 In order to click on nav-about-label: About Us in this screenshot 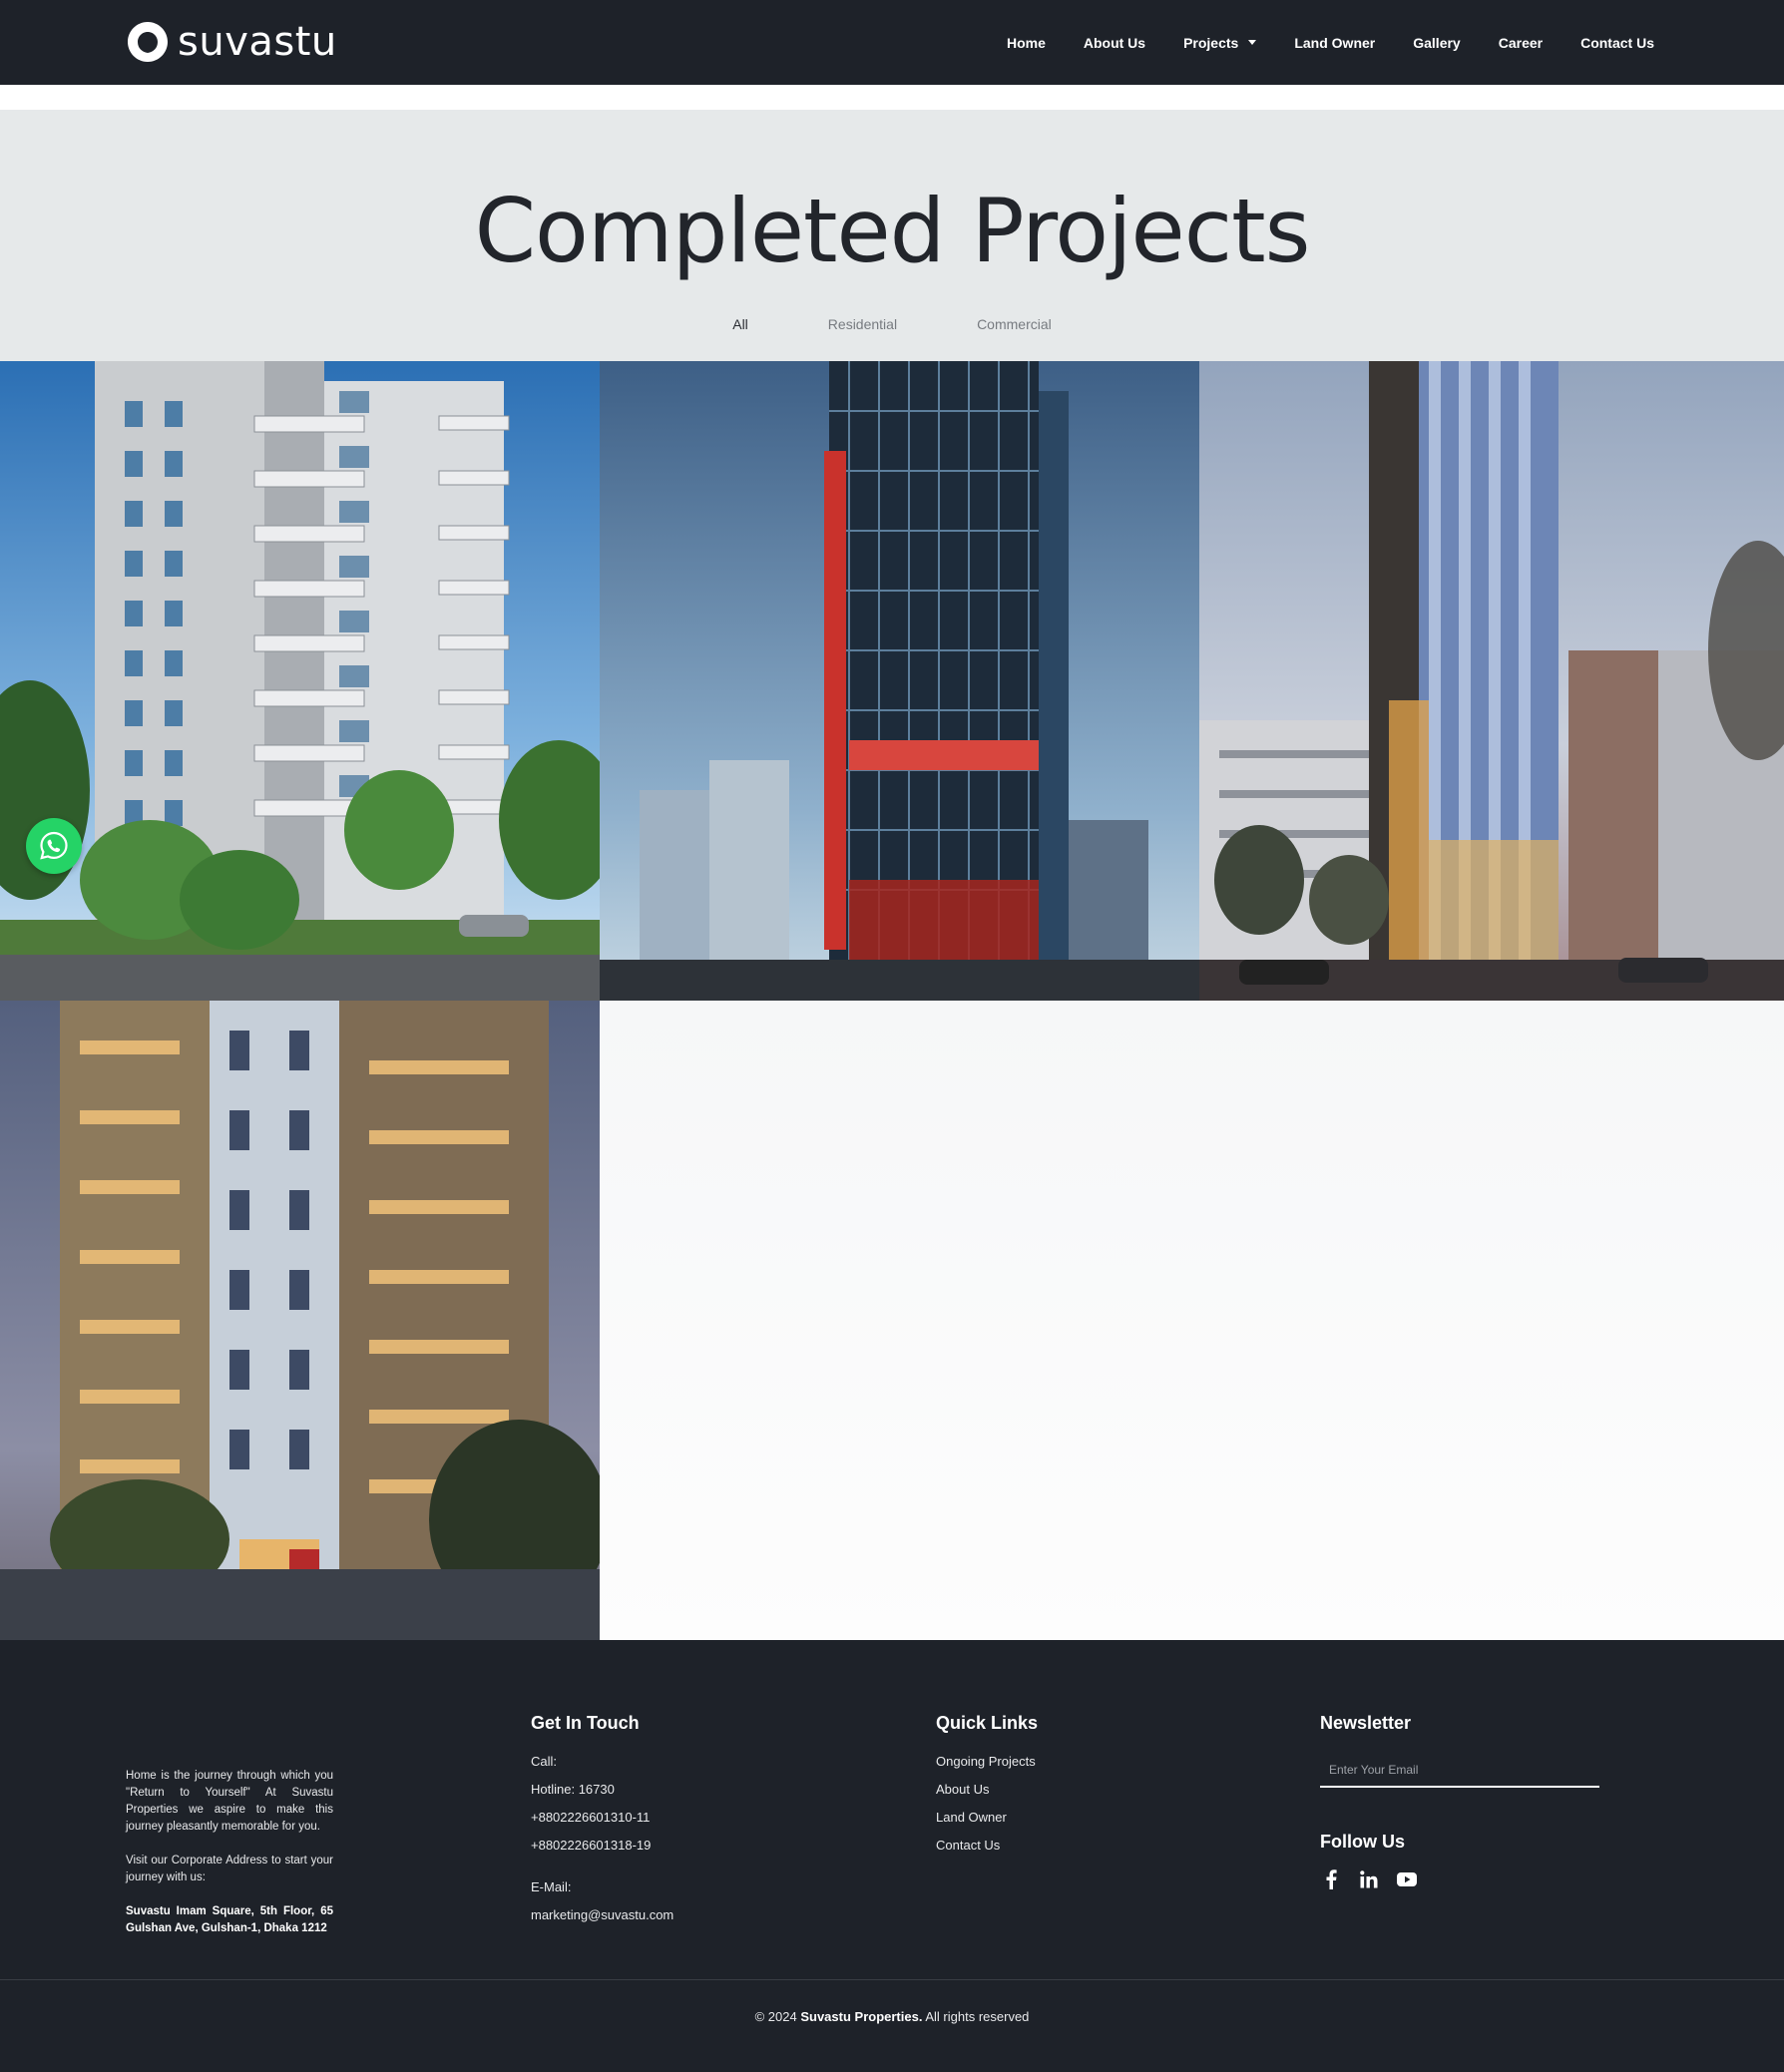, I will do `click(1114, 42)`.